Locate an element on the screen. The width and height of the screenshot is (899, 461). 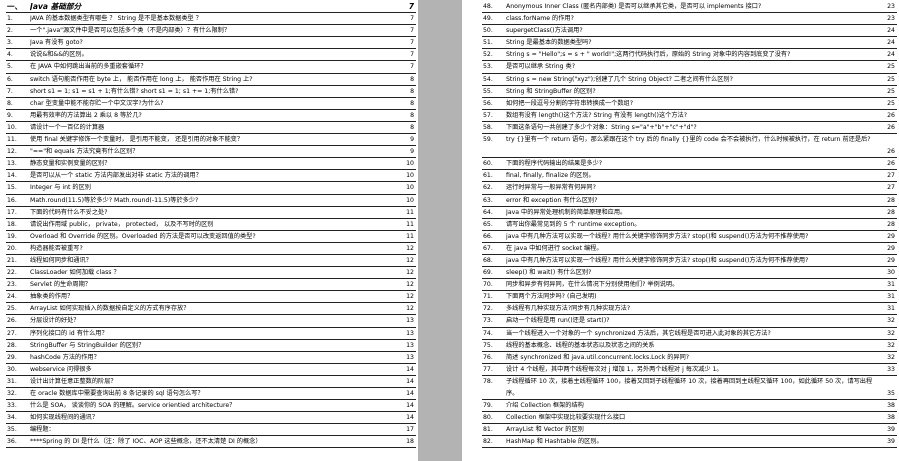
toc-entry: 81. ArrayList 和 Vector 的区别 39 is located at coordinates (689, 430).